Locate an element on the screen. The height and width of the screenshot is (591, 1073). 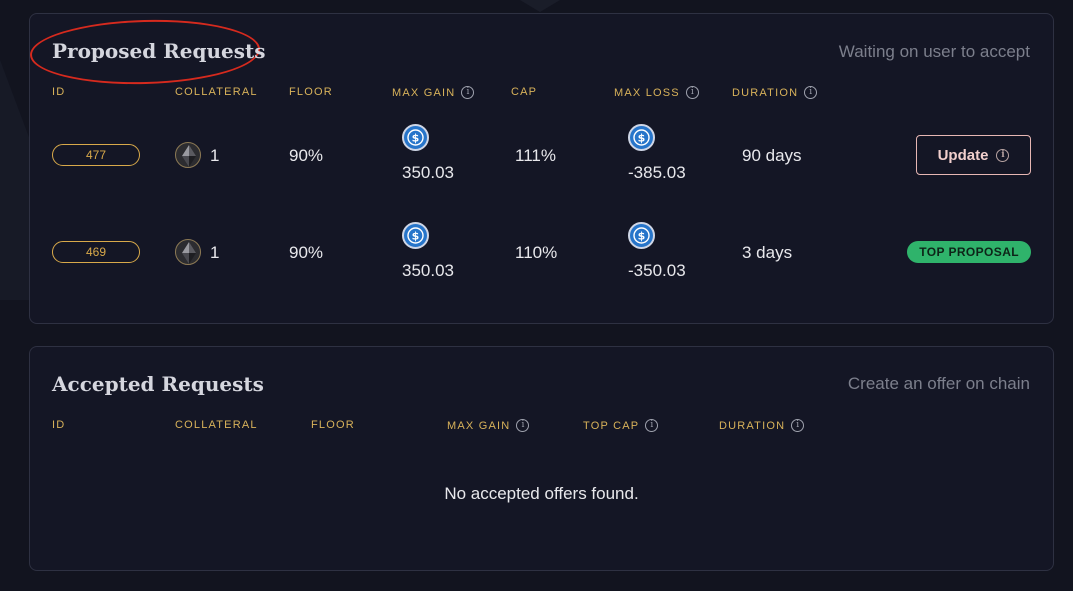
accepted-requests-subtitle: Create an offer on chain is located at coordinates (938, 383).